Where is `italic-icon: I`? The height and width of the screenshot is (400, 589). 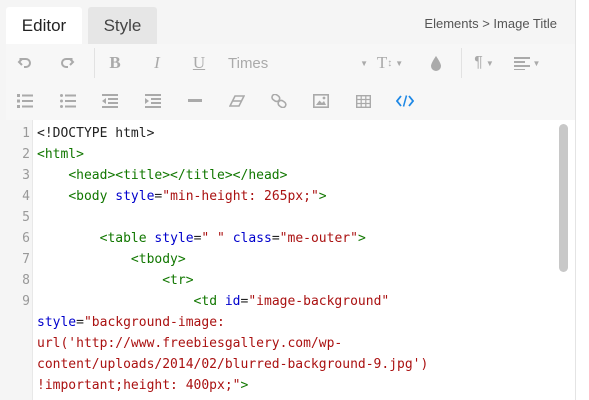
italic-icon: I is located at coordinates (157, 63).